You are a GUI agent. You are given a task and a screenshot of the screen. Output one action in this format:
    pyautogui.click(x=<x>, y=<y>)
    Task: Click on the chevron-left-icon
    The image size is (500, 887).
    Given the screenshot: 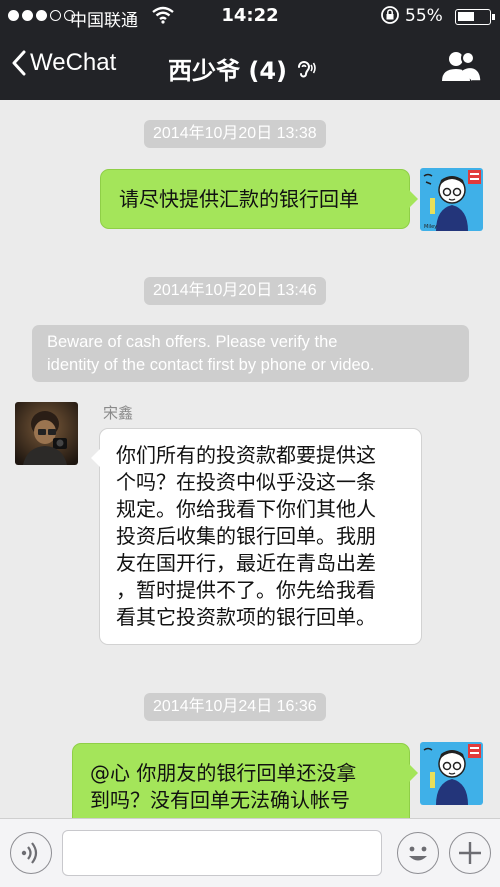 What is the action you would take?
    pyautogui.click(x=19, y=63)
    